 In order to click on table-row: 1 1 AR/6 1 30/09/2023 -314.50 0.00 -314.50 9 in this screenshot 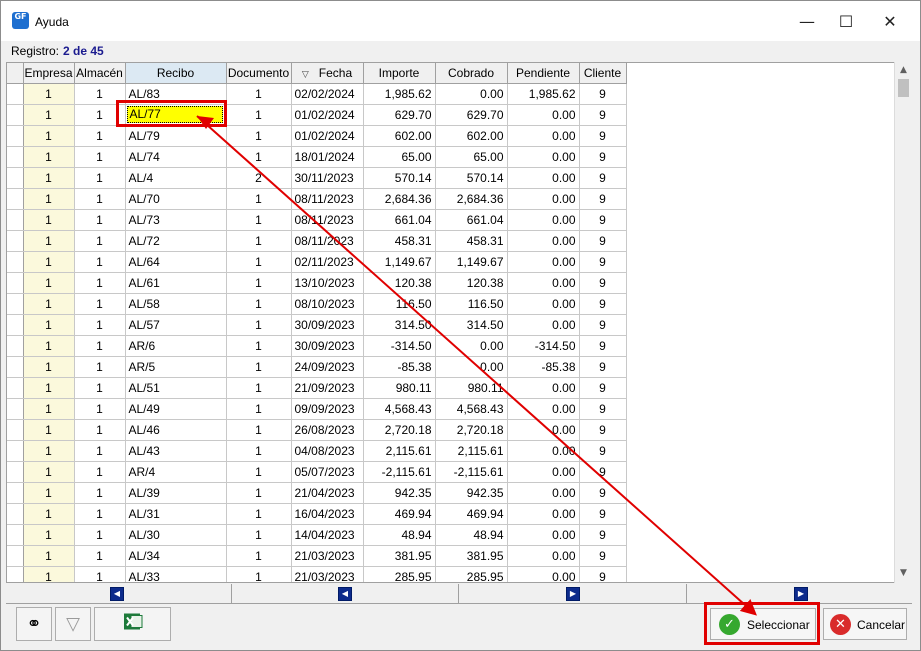, I will do `click(317, 346)`.